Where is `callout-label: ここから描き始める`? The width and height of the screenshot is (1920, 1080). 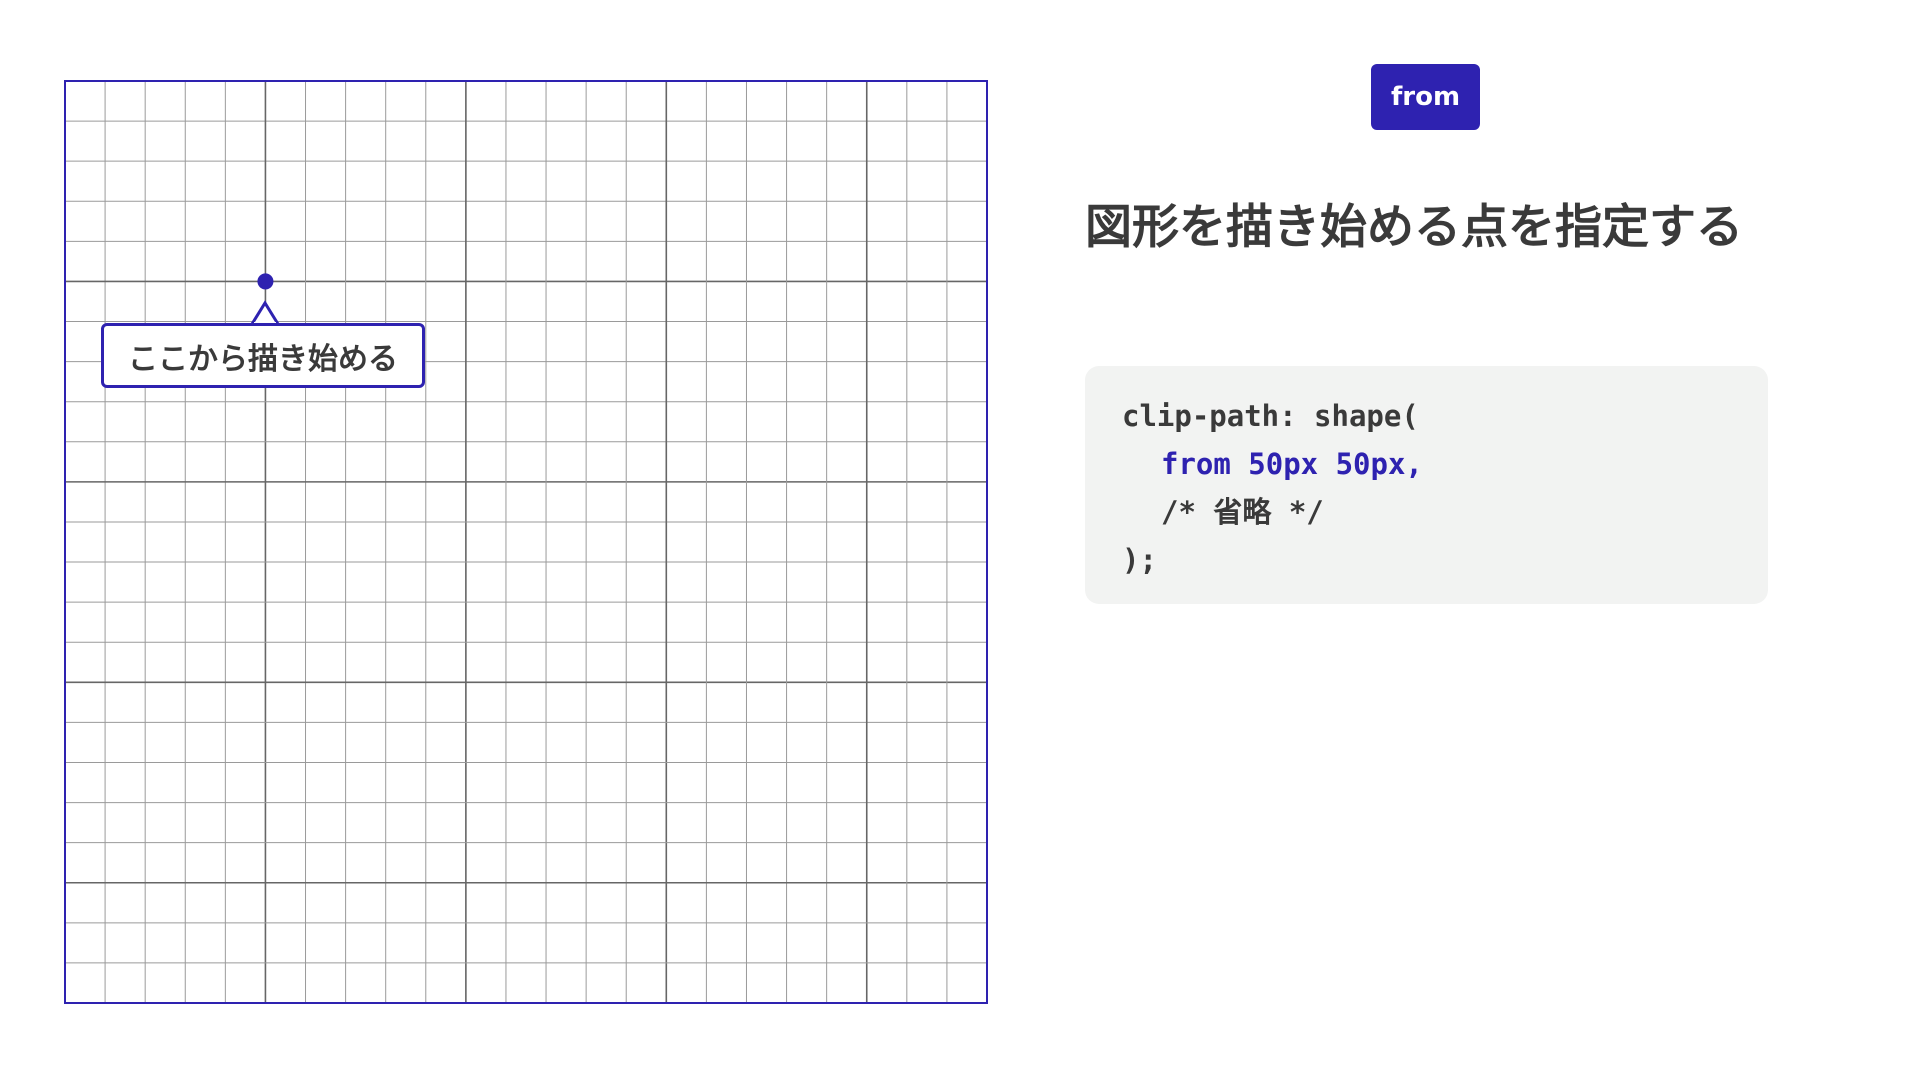 callout-label: ここから描き始める is located at coordinates (263, 359).